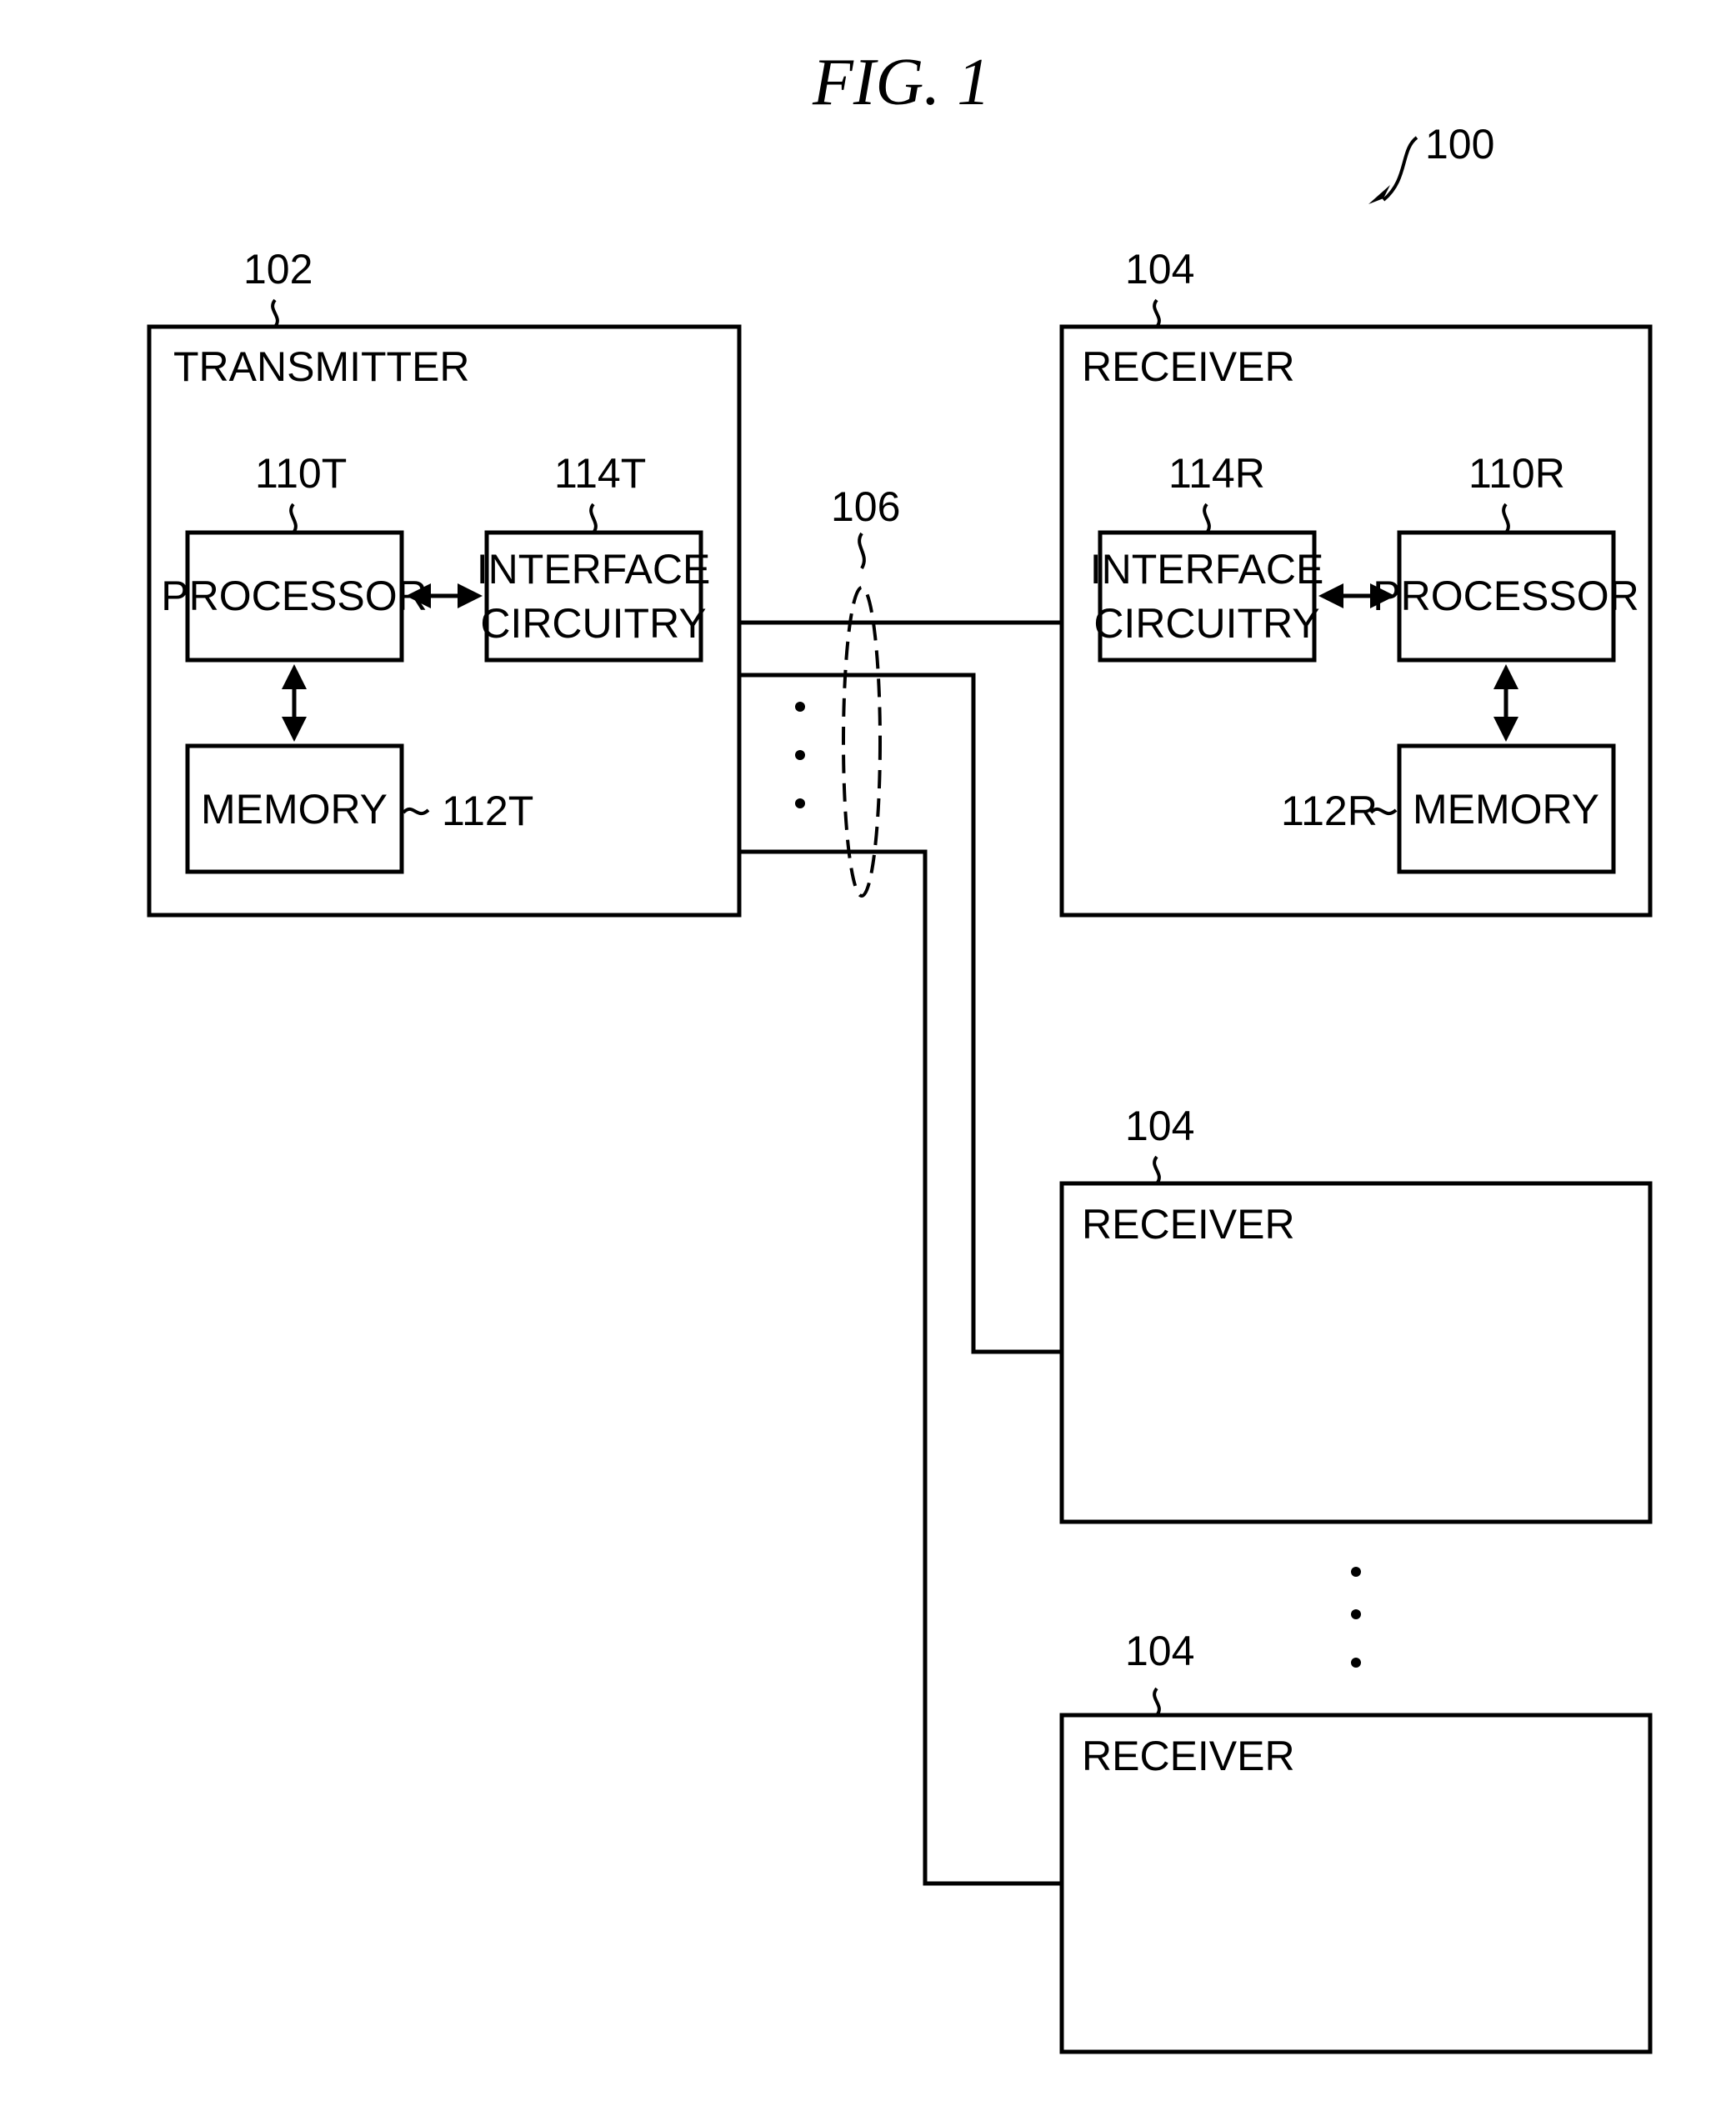 This screenshot has height=2126, width=1736. I want to click on channel-ellipsis, so click(800, 755).